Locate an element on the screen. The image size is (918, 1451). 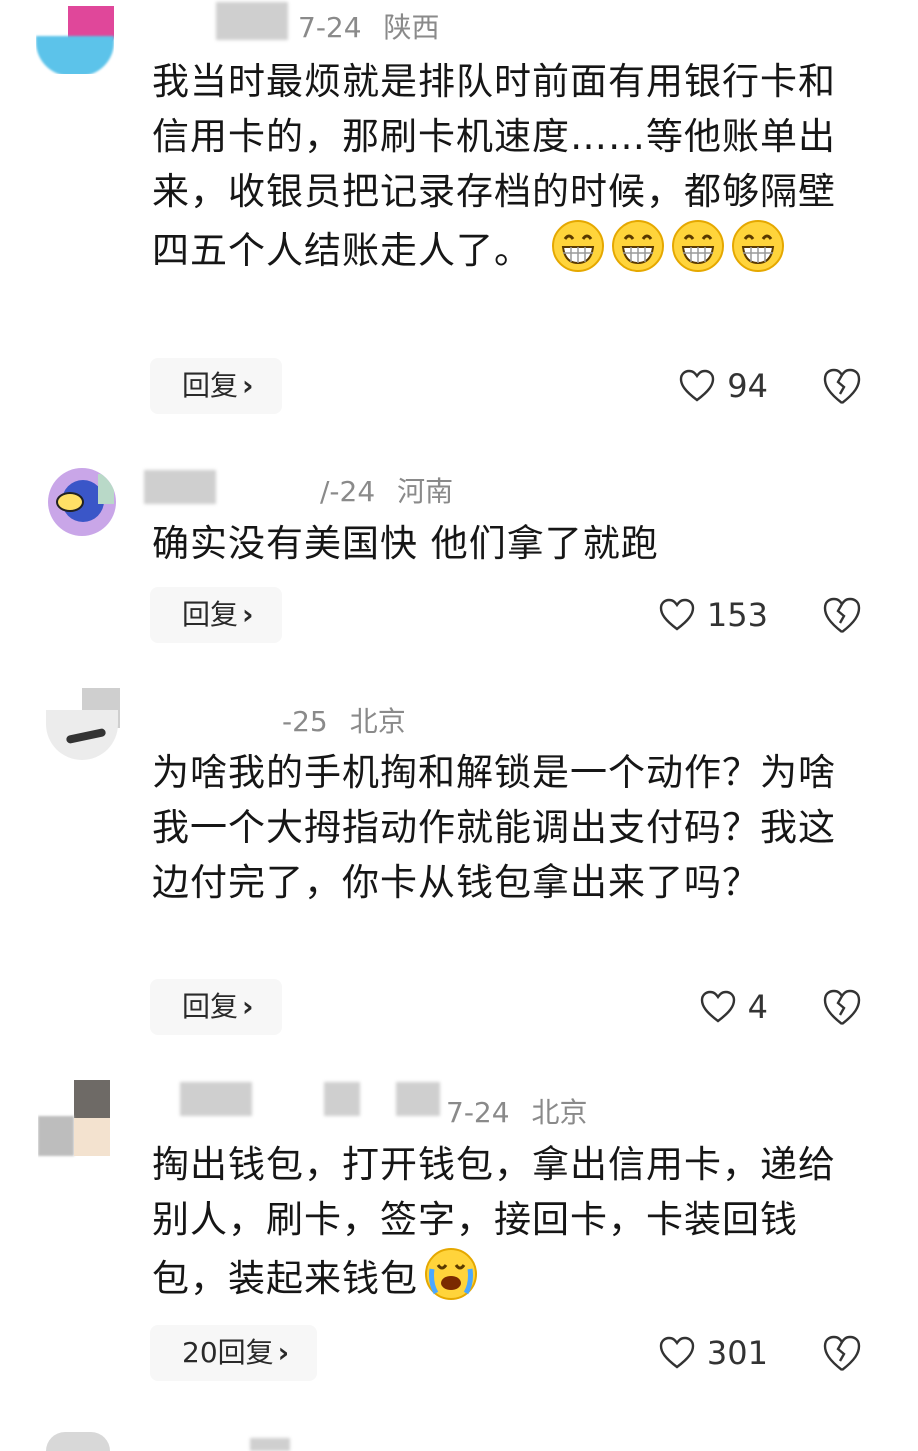
like-button: 301 is located at coordinates (713, 1353).